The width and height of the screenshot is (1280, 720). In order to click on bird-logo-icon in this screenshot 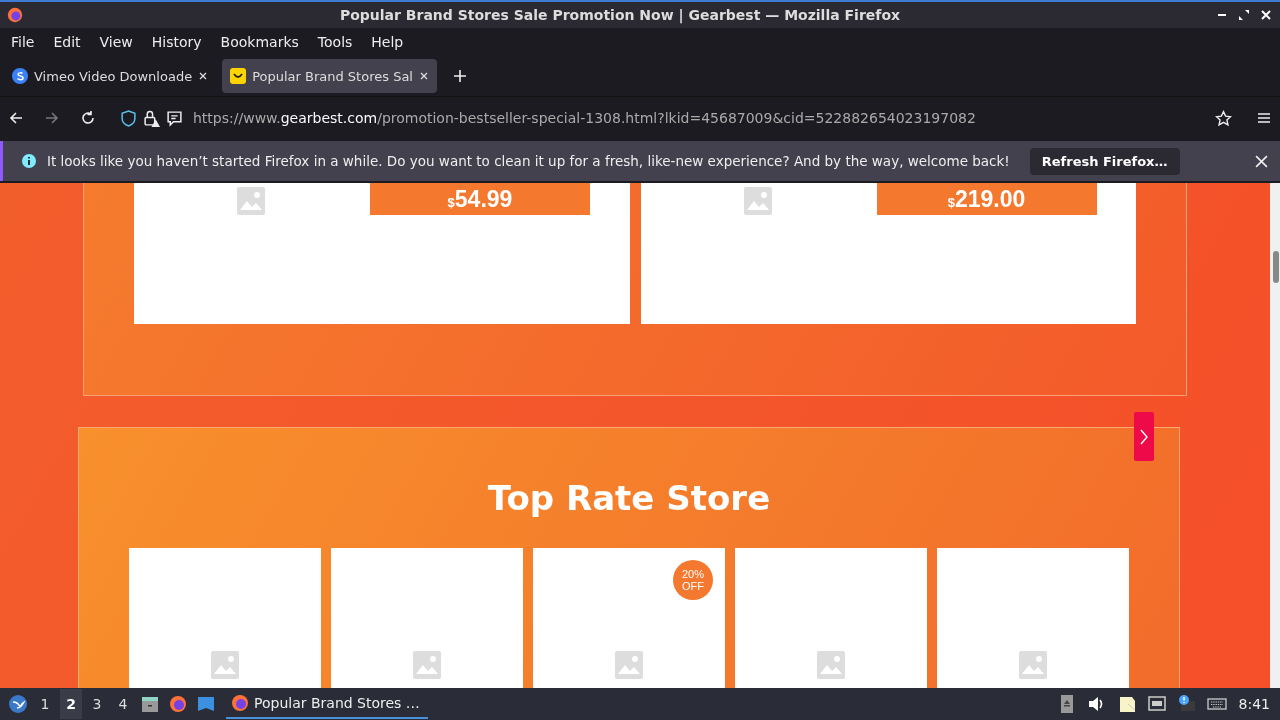, I will do `click(18, 704)`.